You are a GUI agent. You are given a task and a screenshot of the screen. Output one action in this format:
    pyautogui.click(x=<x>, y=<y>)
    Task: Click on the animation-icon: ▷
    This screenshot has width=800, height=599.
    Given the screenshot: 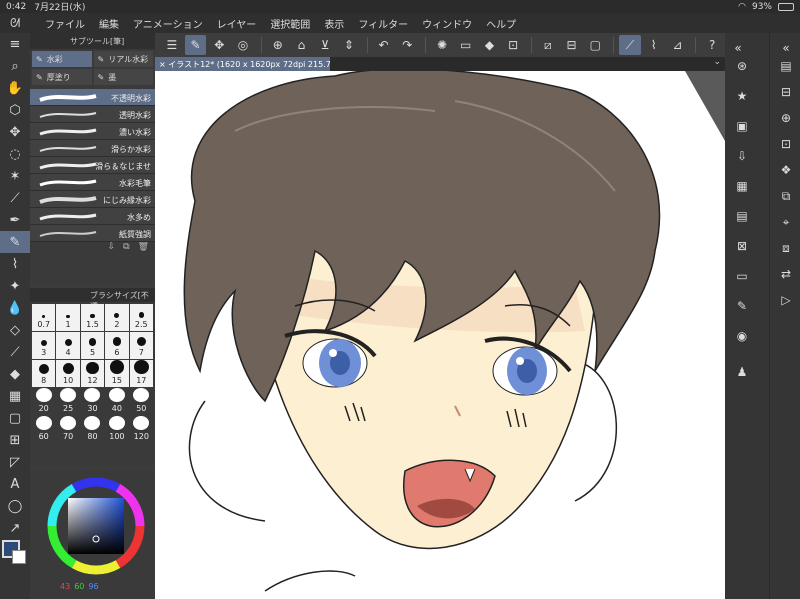 What is the action you would take?
    pyautogui.click(x=786, y=300)
    